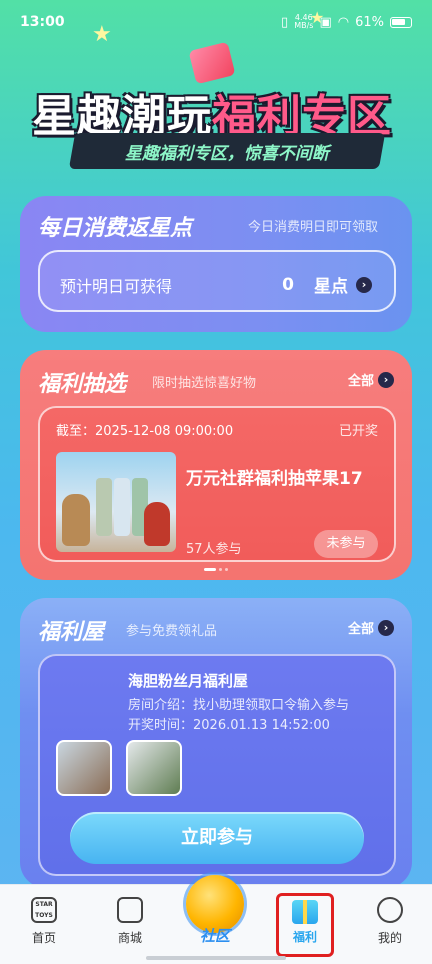  I want to click on deadline-value: 2025-12-08 09:00:00, so click(164, 431).